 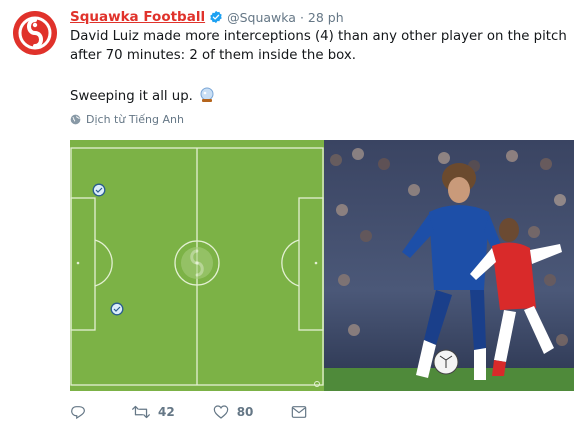 What do you see at coordinates (216, 17) in the screenshot?
I see `verified-badge-icon` at bounding box center [216, 17].